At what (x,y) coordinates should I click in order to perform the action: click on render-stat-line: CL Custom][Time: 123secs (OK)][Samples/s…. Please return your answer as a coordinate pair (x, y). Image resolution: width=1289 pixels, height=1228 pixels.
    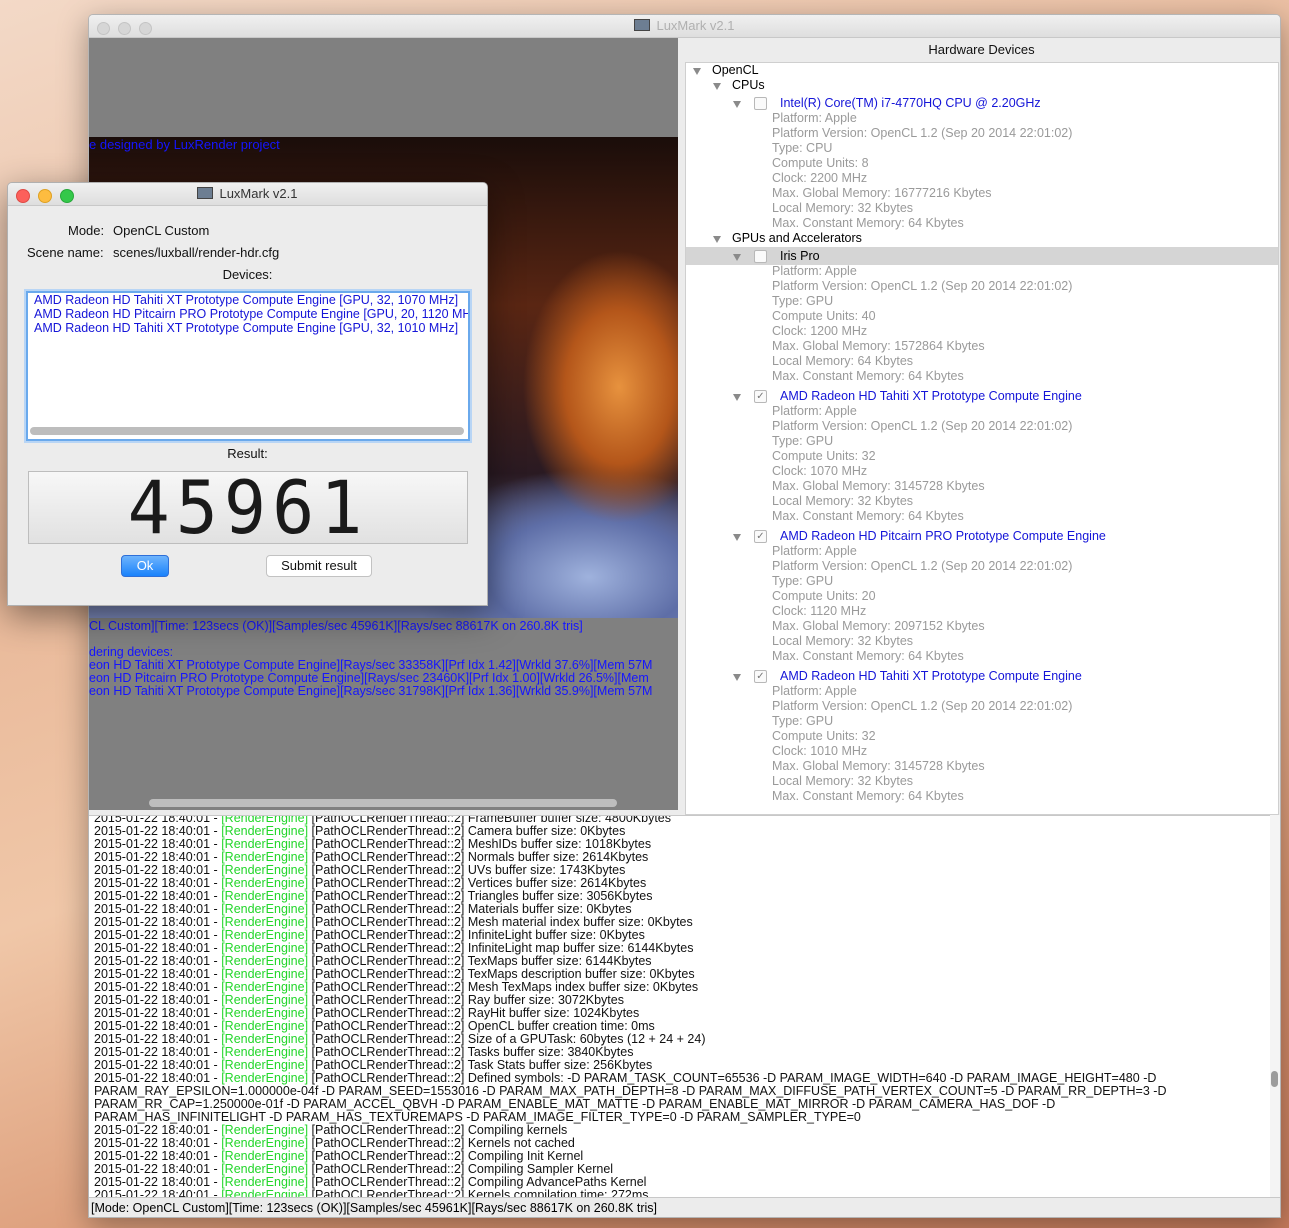
    Looking at the image, I should click on (336, 626).